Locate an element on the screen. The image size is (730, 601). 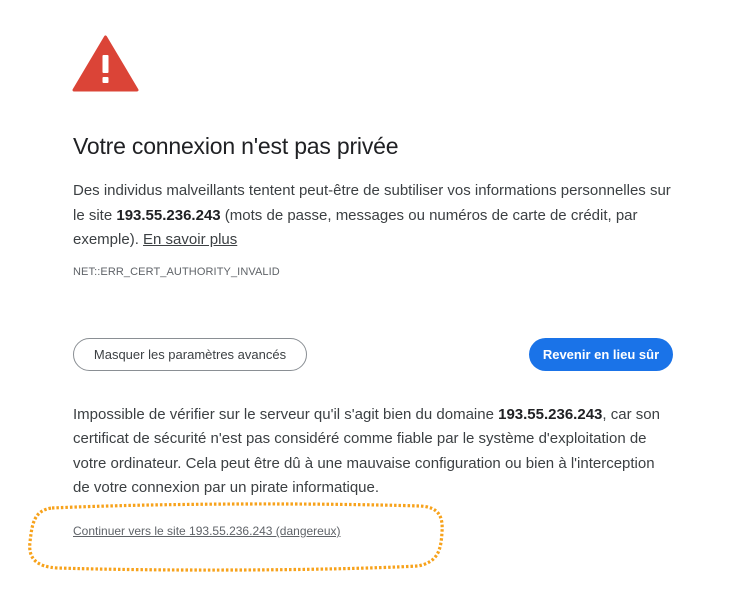
warning-triangle-icon is located at coordinates (105, 63).